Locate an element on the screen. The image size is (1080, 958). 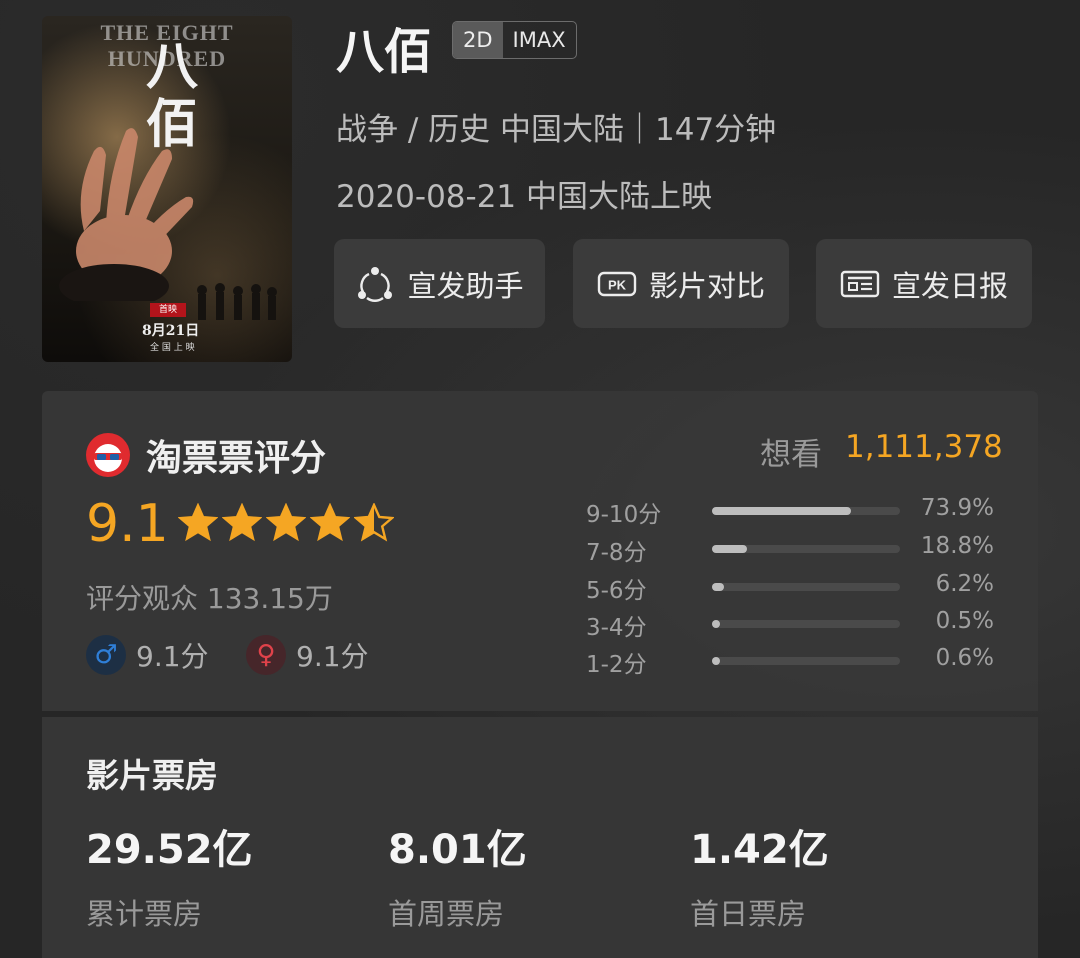
rating-score: 9.1 is located at coordinates (127, 524).